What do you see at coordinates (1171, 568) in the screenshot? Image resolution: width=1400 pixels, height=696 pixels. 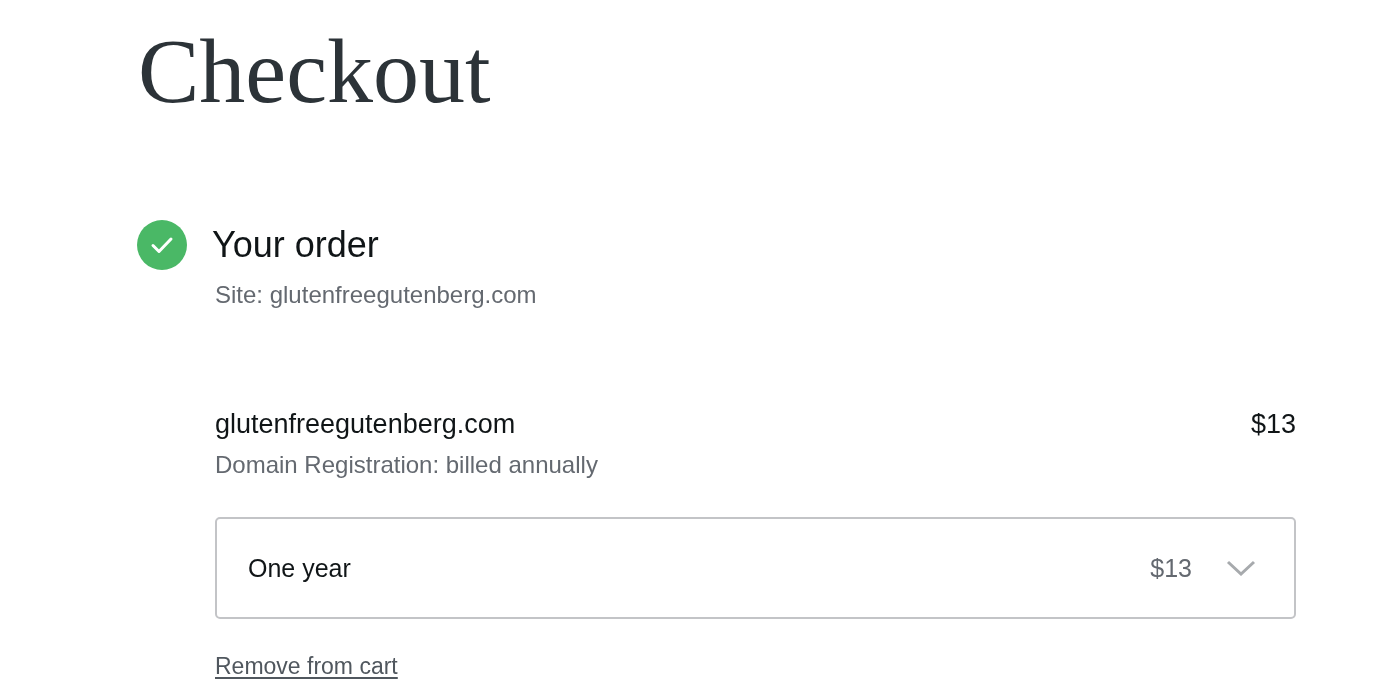 I see `term-price: $13` at bounding box center [1171, 568].